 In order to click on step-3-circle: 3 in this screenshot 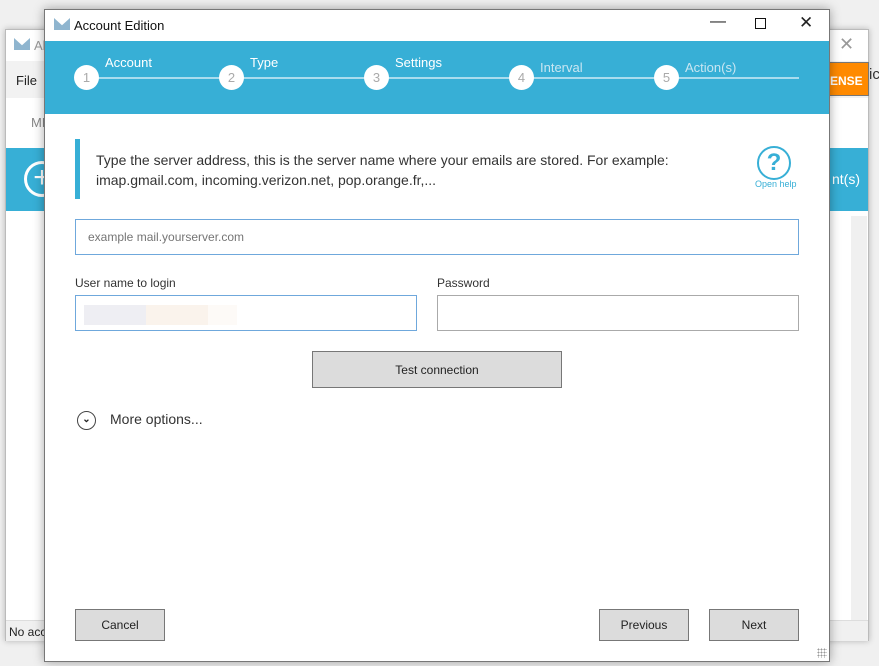, I will do `click(376, 77)`.